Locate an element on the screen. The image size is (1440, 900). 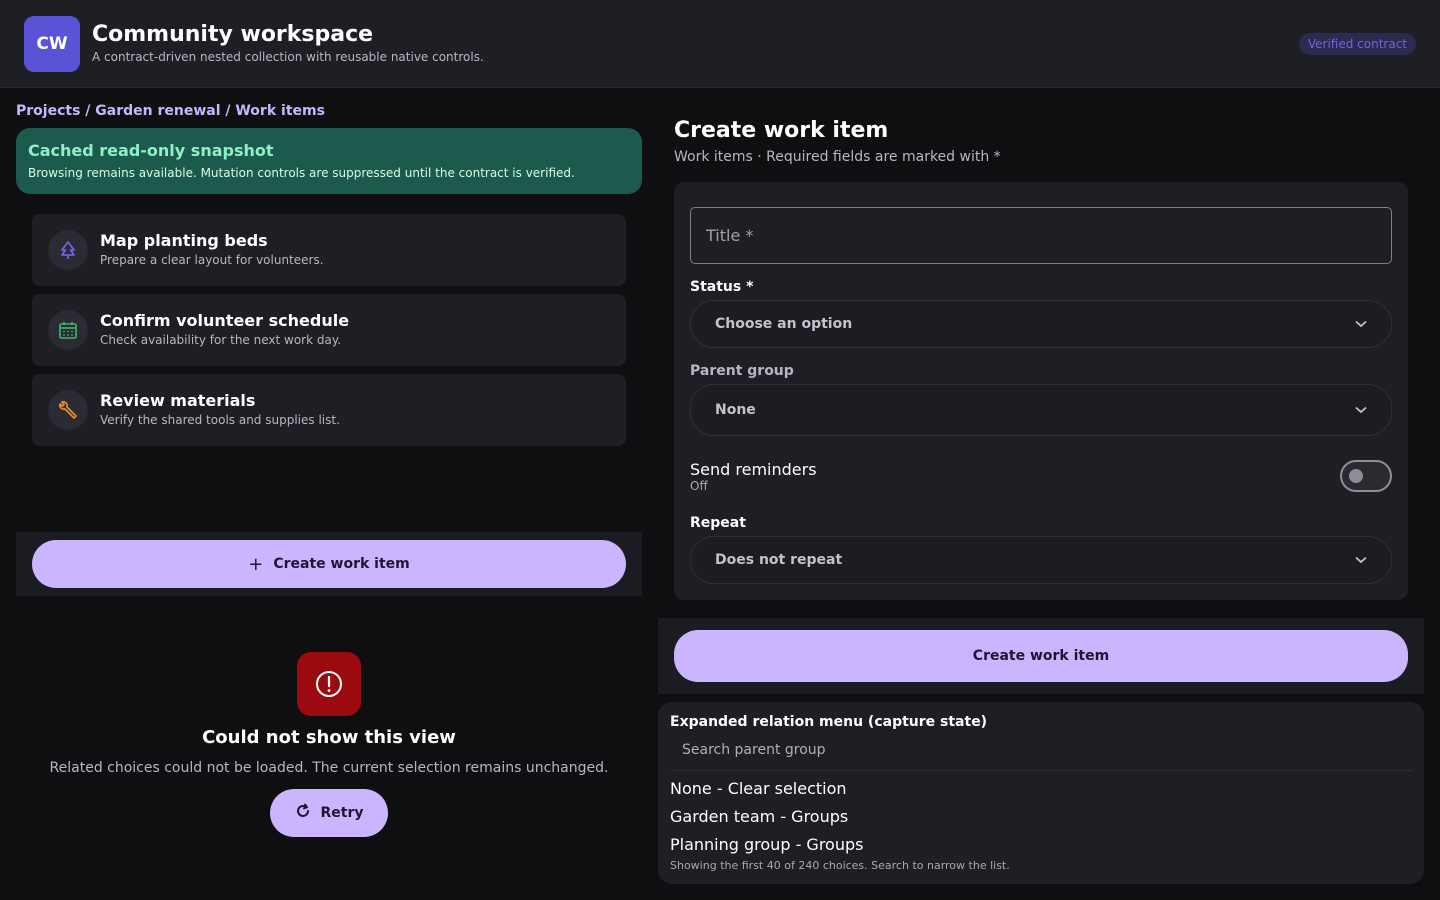
repeat-select: Does not repeat is located at coordinates (1041, 560).